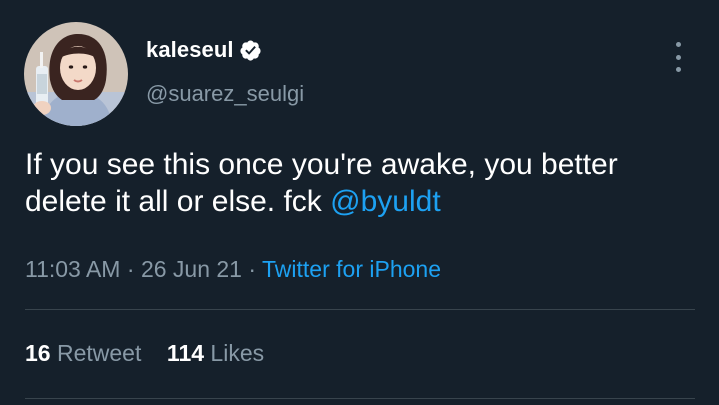 The width and height of the screenshot is (719, 405). What do you see at coordinates (190, 50) in the screenshot?
I see `display-name: kaleseul` at bounding box center [190, 50].